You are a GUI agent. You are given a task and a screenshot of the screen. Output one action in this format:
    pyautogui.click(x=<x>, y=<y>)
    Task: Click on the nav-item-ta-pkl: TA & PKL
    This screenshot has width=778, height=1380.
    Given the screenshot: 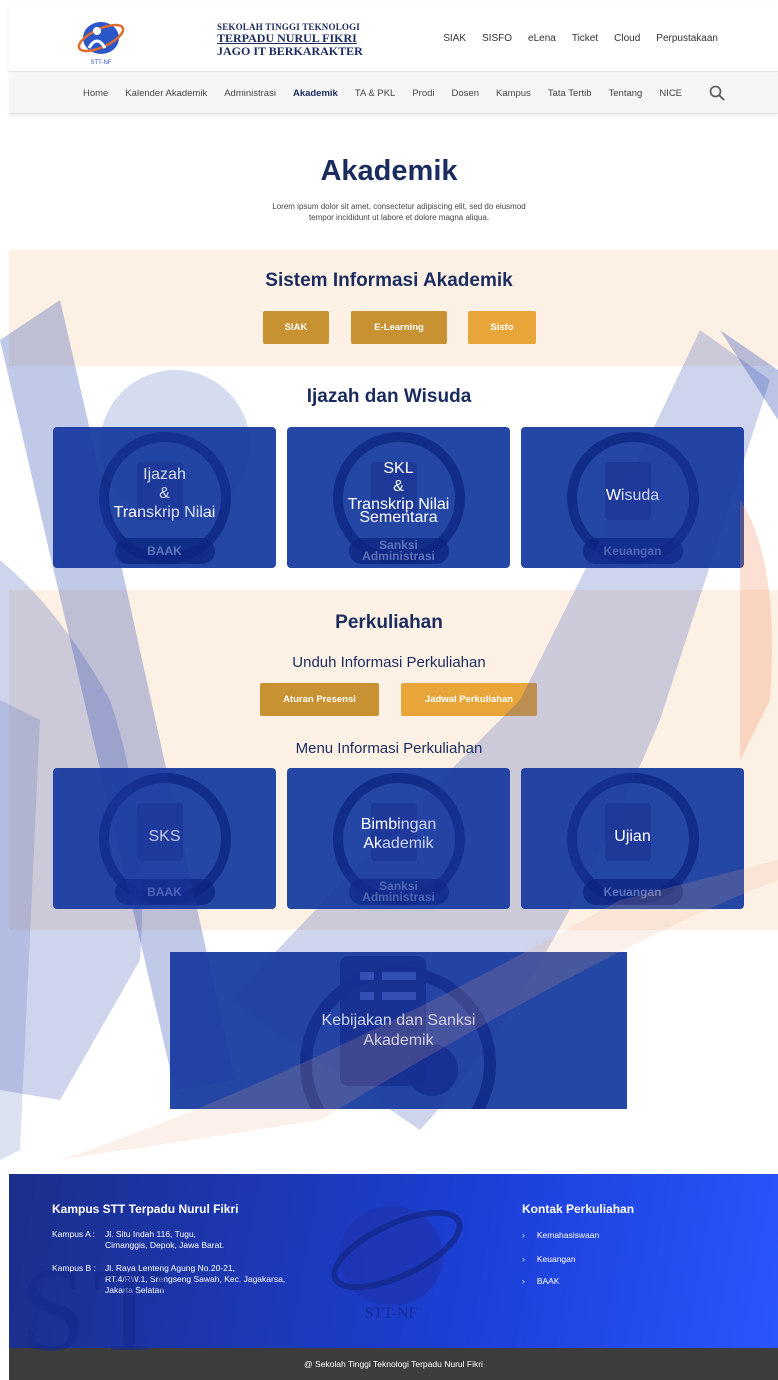 What is the action you would take?
    pyautogui.click(x=375, y=93)
    